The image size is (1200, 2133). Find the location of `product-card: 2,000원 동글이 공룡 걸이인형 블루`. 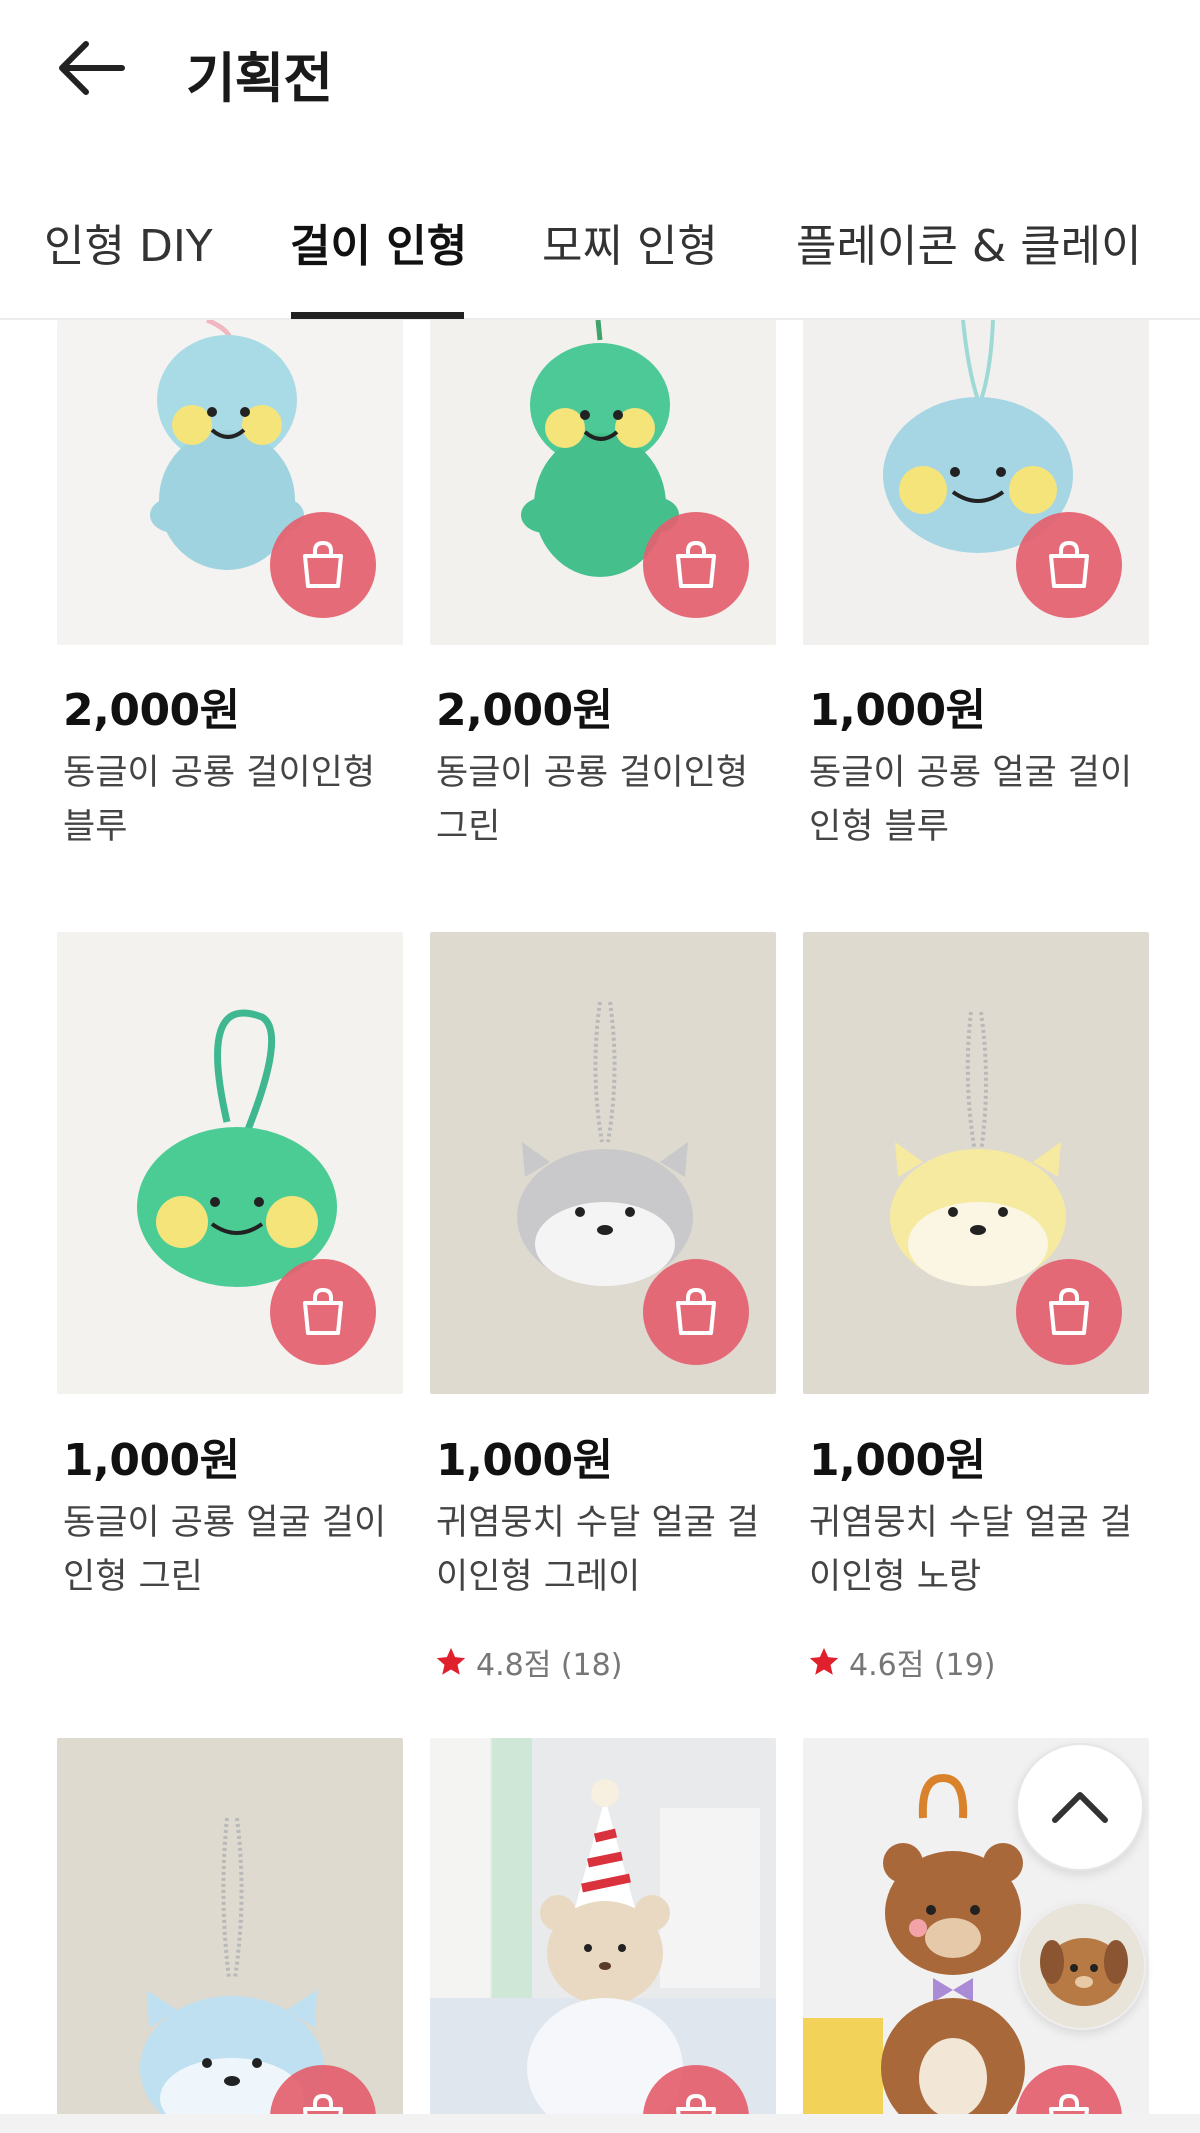

product-card: 2,000원 동글이 공룡 걸이인형 블루 is located at coordinates (230, 590).